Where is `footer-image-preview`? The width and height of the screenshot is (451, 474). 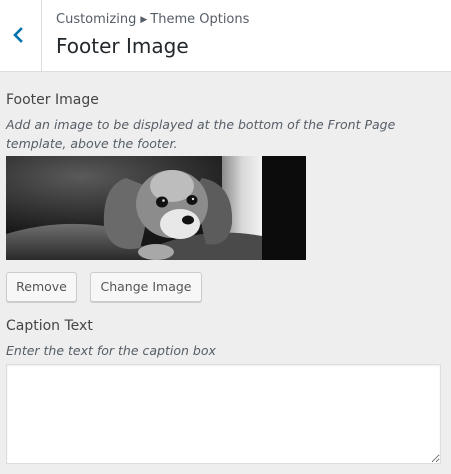
footer-image-preview is located at coordinates (156, 208).